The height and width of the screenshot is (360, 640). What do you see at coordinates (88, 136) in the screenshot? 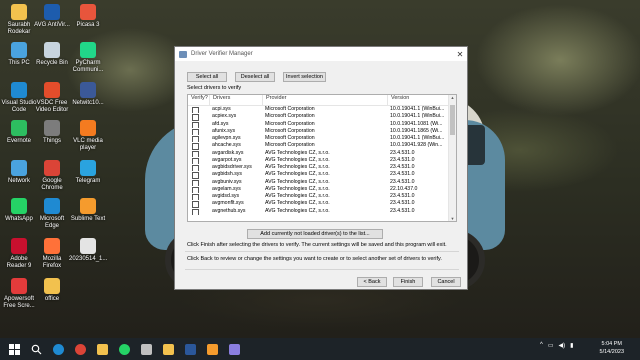
I see `desktop-icon: VLC media player` at bounding box center [88, 136].